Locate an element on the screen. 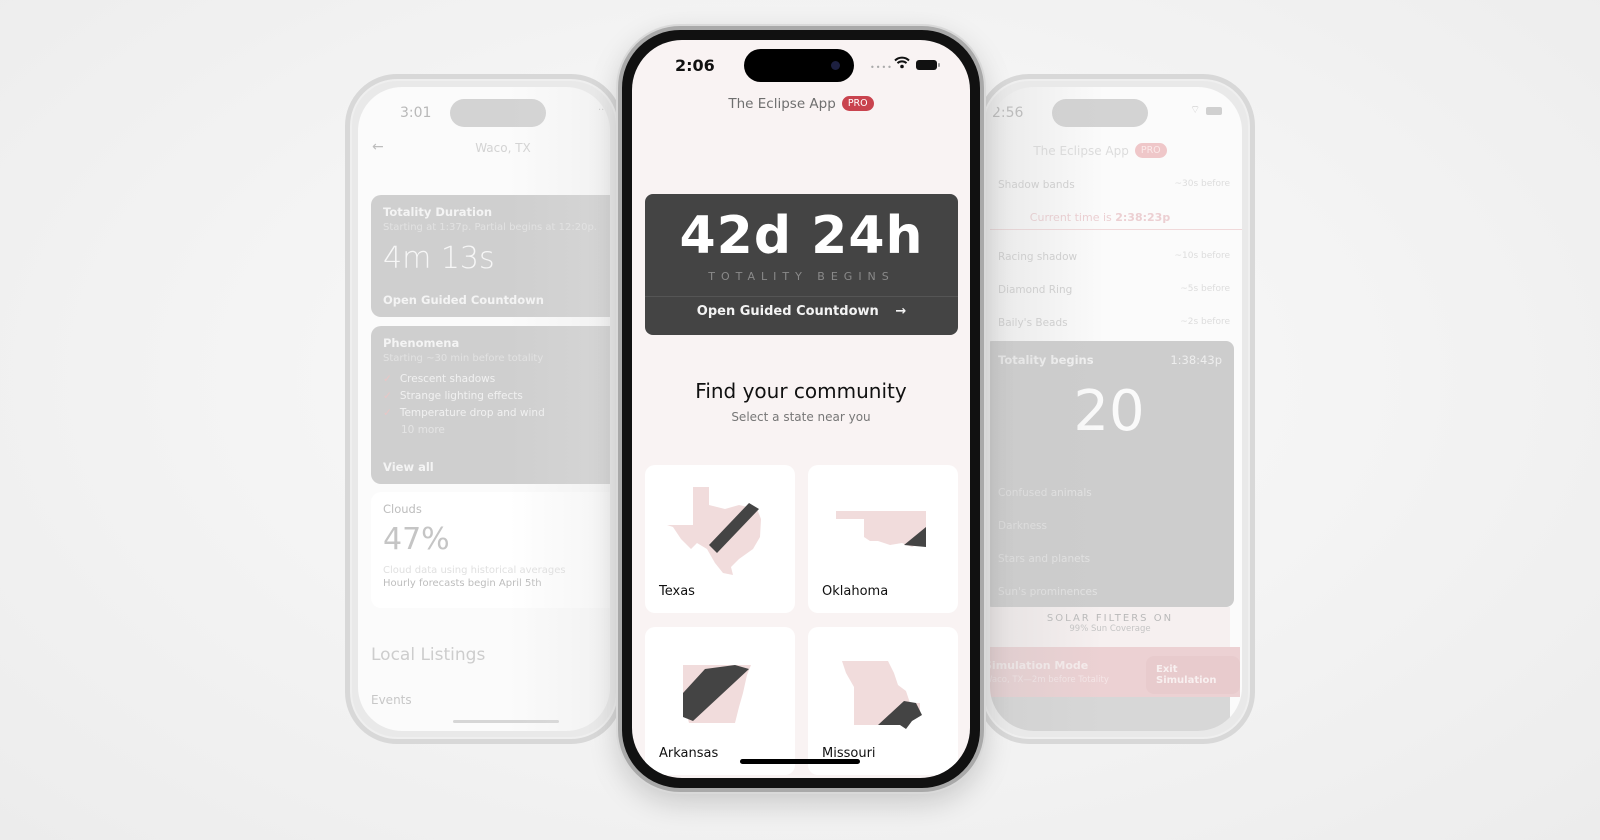  state-name: Arkansas is located at coordinates (689, 753).